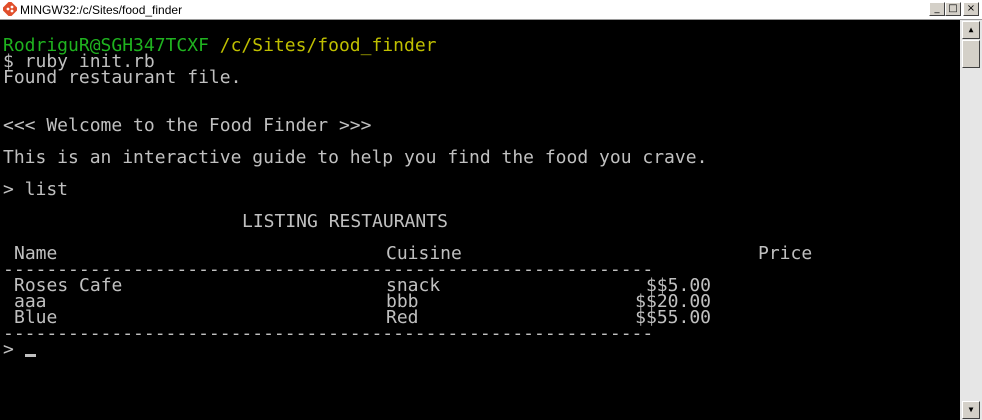 The image size is (982, 420). Describe the element at coordinates (101, 10) in the screenshot. I see `window-title: MINGW32:/c/Sites/food_finder` at that location.